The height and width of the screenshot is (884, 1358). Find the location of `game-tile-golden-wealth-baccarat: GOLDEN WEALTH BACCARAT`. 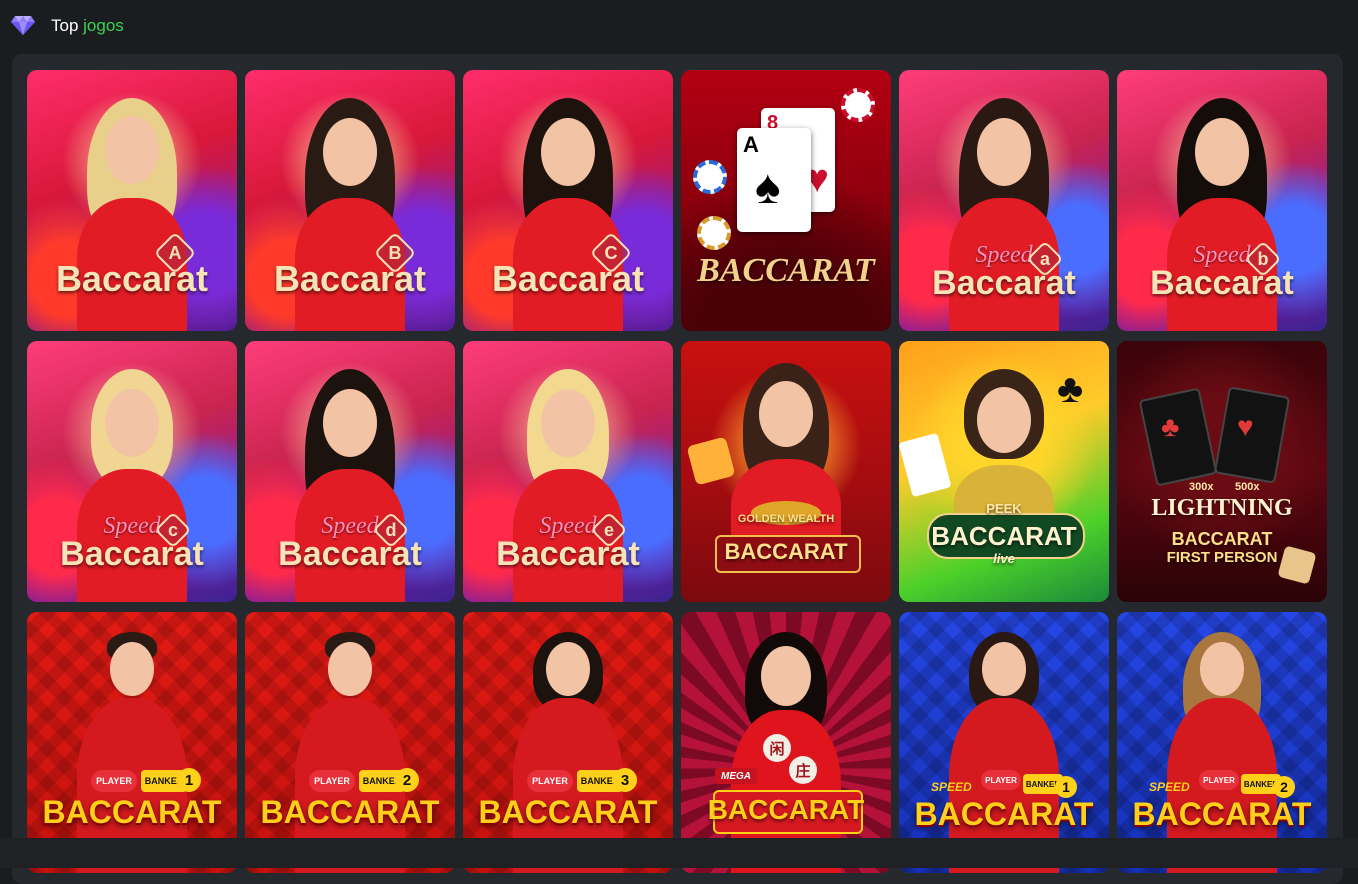

game-tile-golden-wealth-baccarat: GOLDEN WEALTH BACCARAT is located at coordinates (786, 471).